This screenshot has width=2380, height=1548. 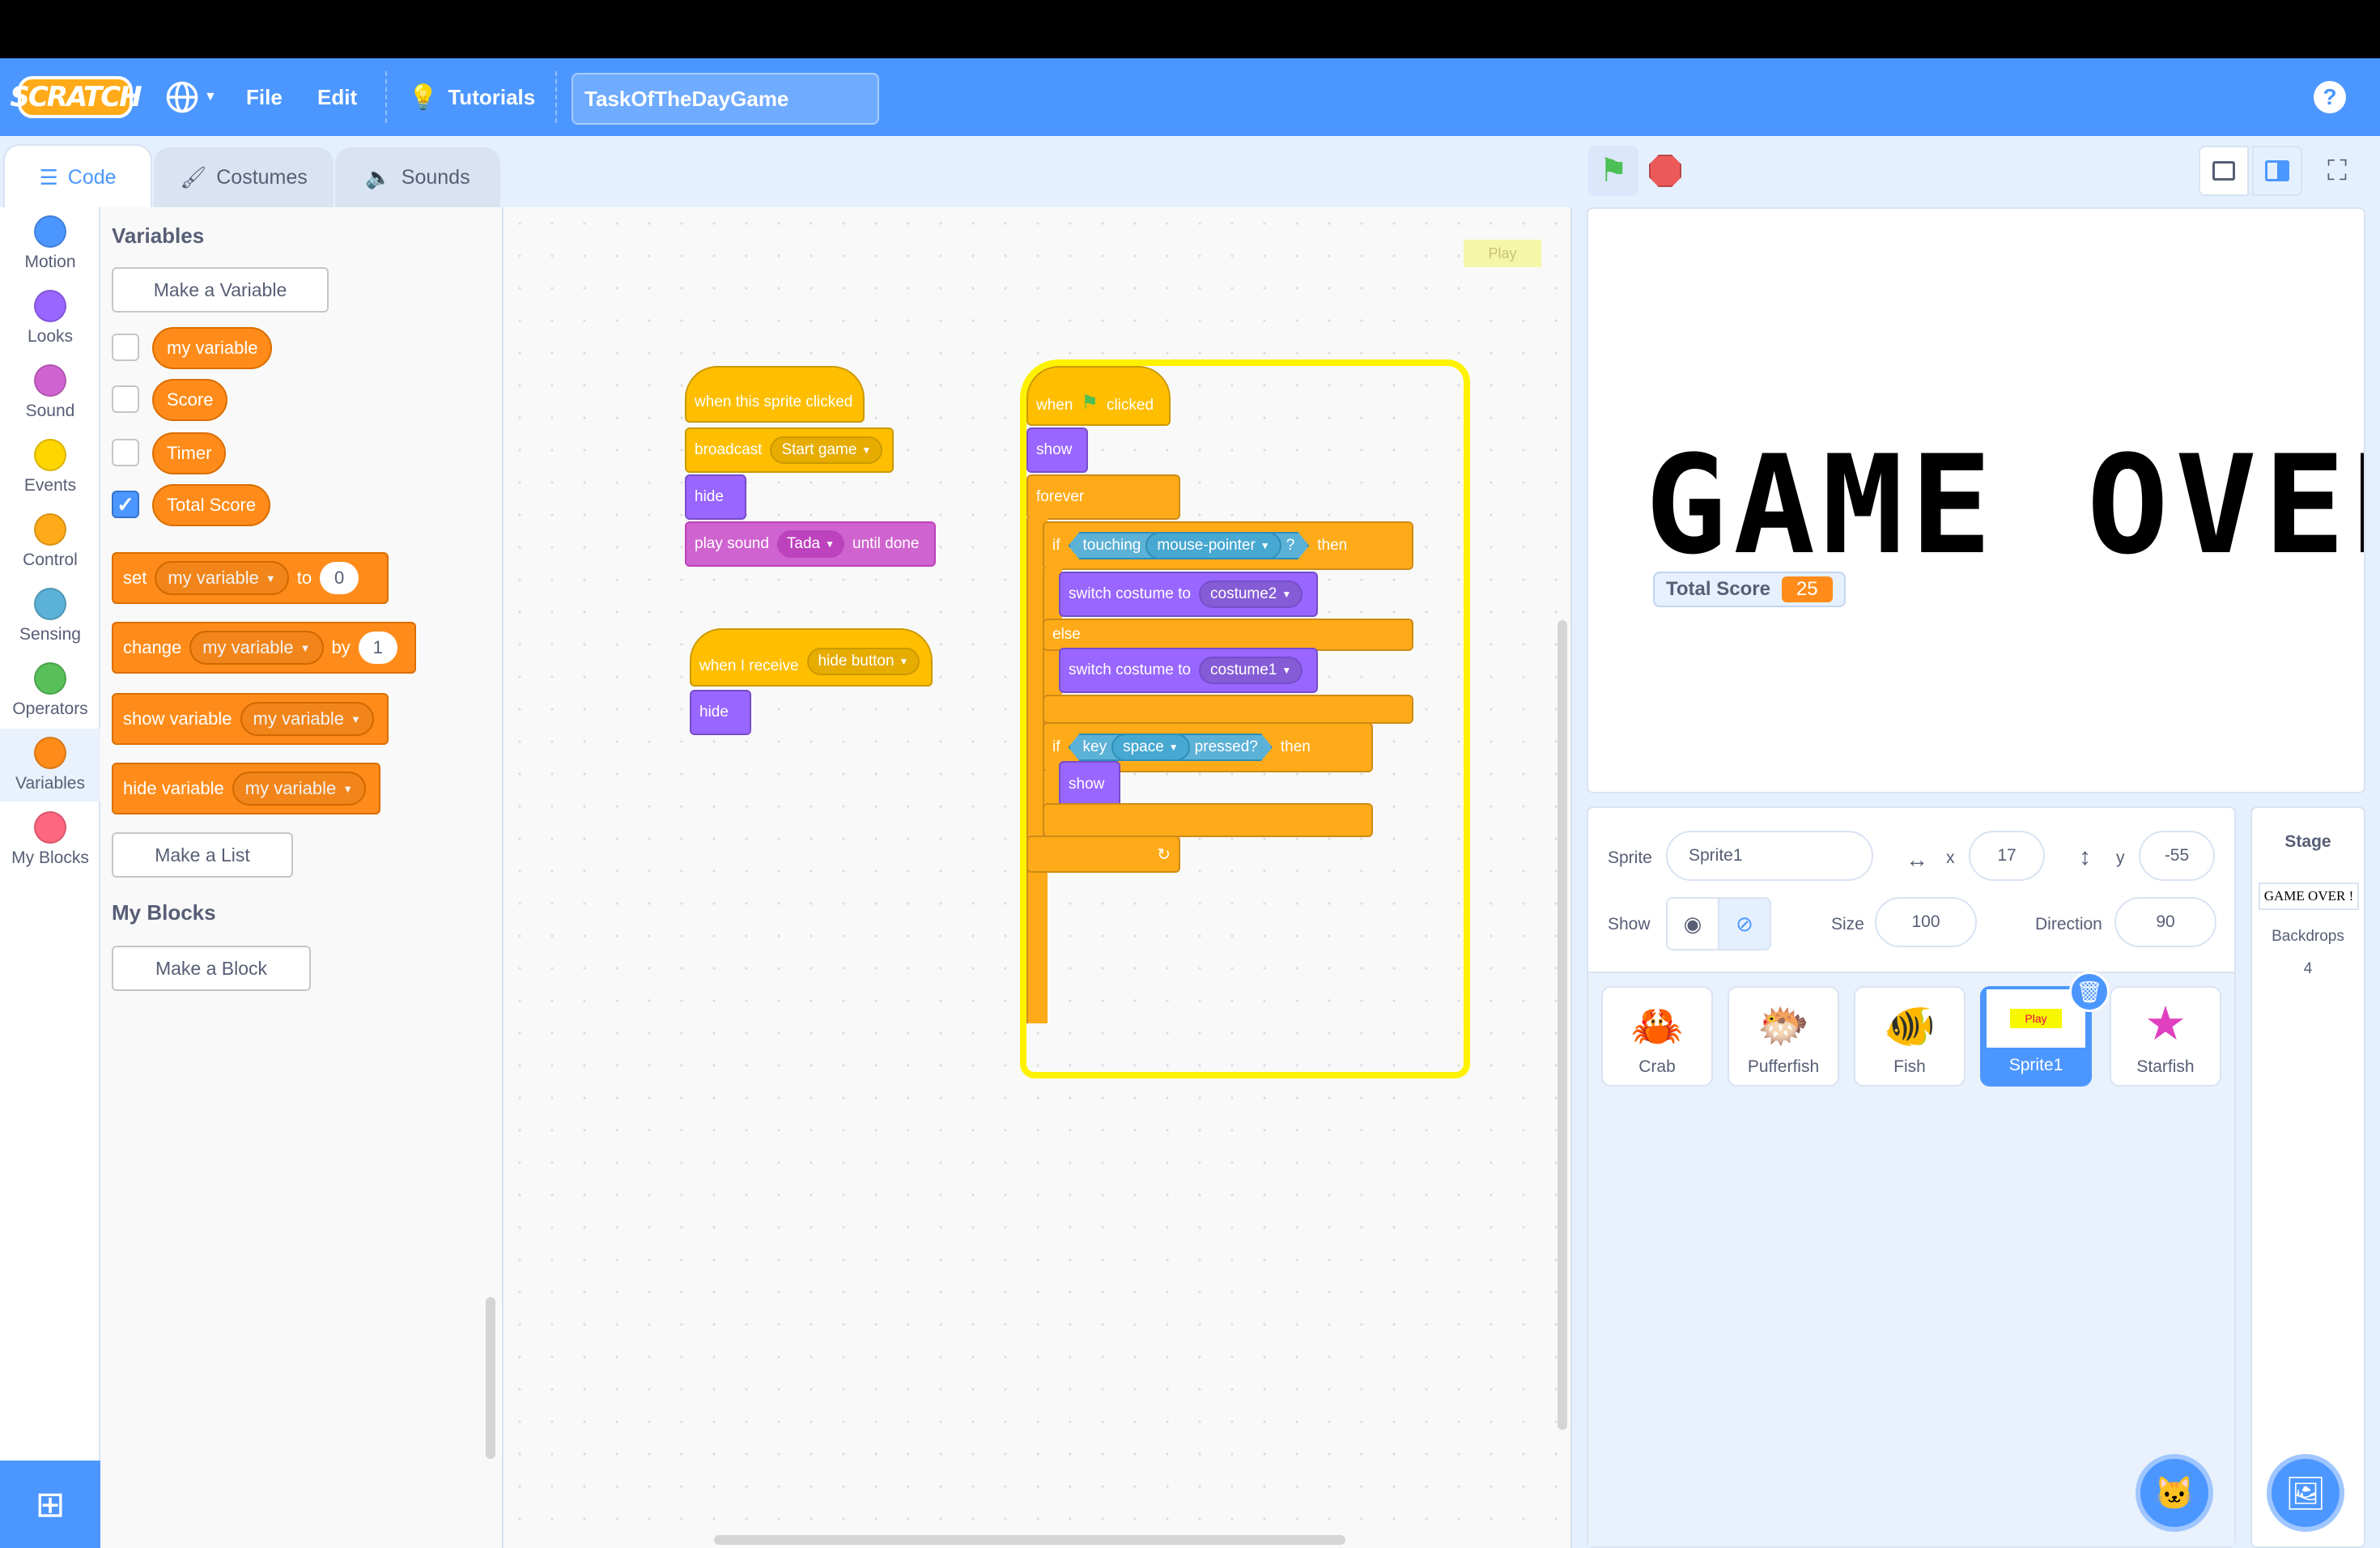 I want to click on play-sound-block: play sound Tada ▼ until done, so click(x=810, y=544).